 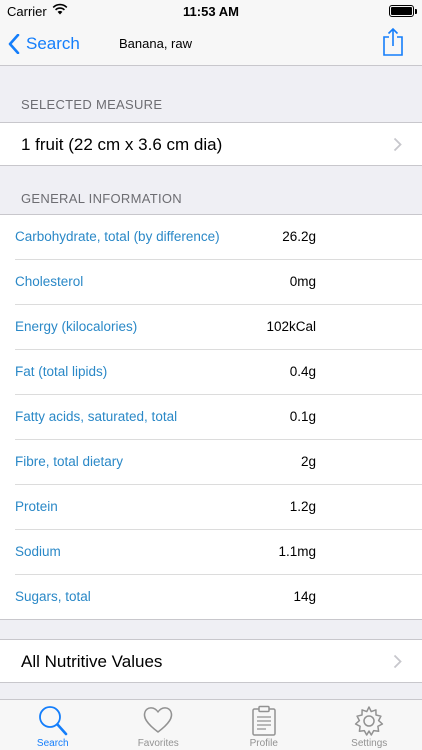 What do you see at coordinates (211, 552) in the screenshot?
I see `table-row: Sodium 1.1mg` at bounding box center [211, 552].